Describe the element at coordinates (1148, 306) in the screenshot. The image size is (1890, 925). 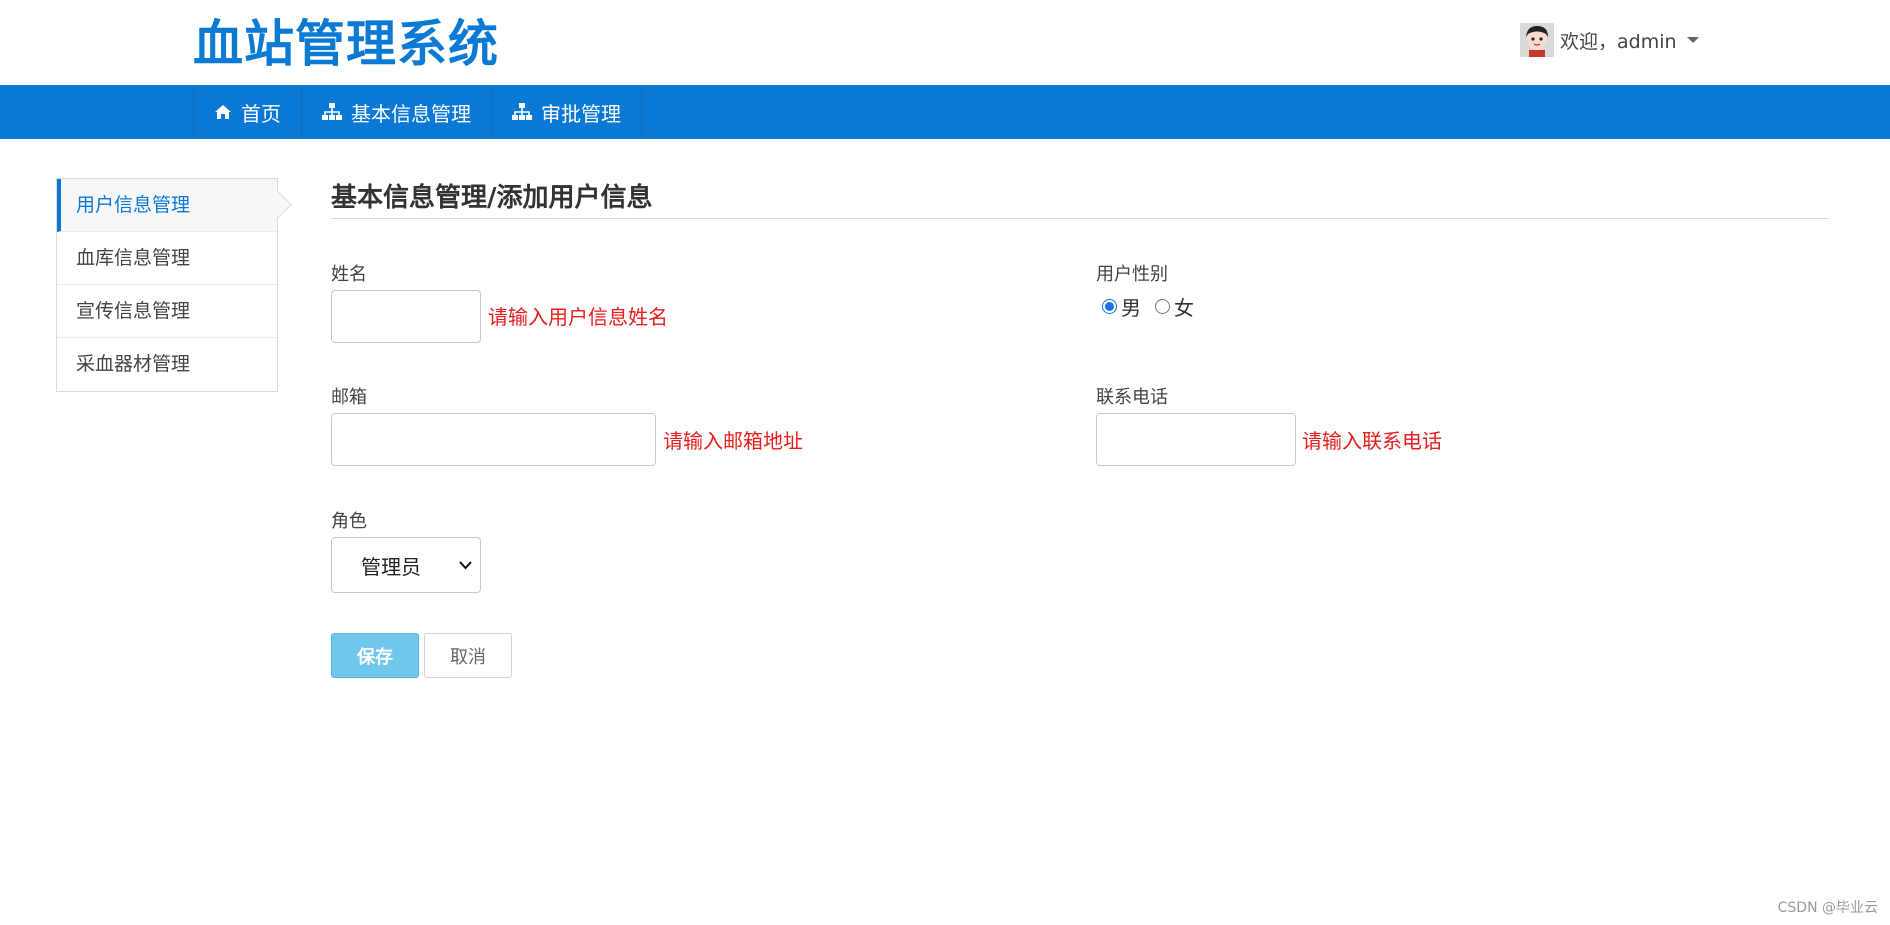
I see `gender-radio-group: 男 女` at that location.